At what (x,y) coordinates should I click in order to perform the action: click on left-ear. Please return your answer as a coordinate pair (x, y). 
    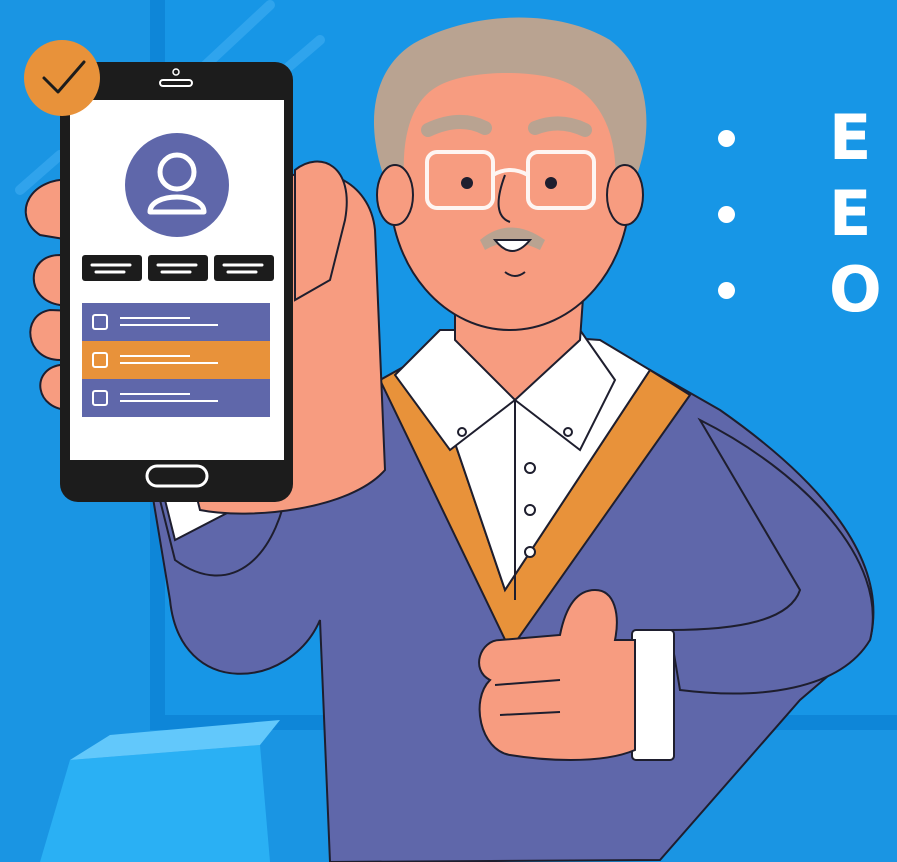
    Looking at the image, I should click on (395, 195).